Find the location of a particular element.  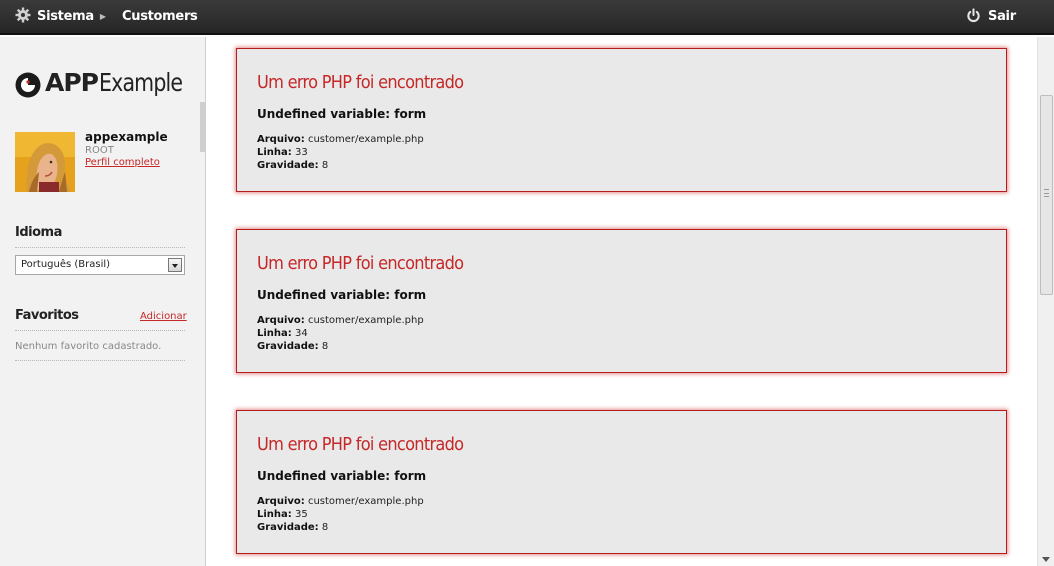

line-value: 35 is located at coordinates (301, 514).